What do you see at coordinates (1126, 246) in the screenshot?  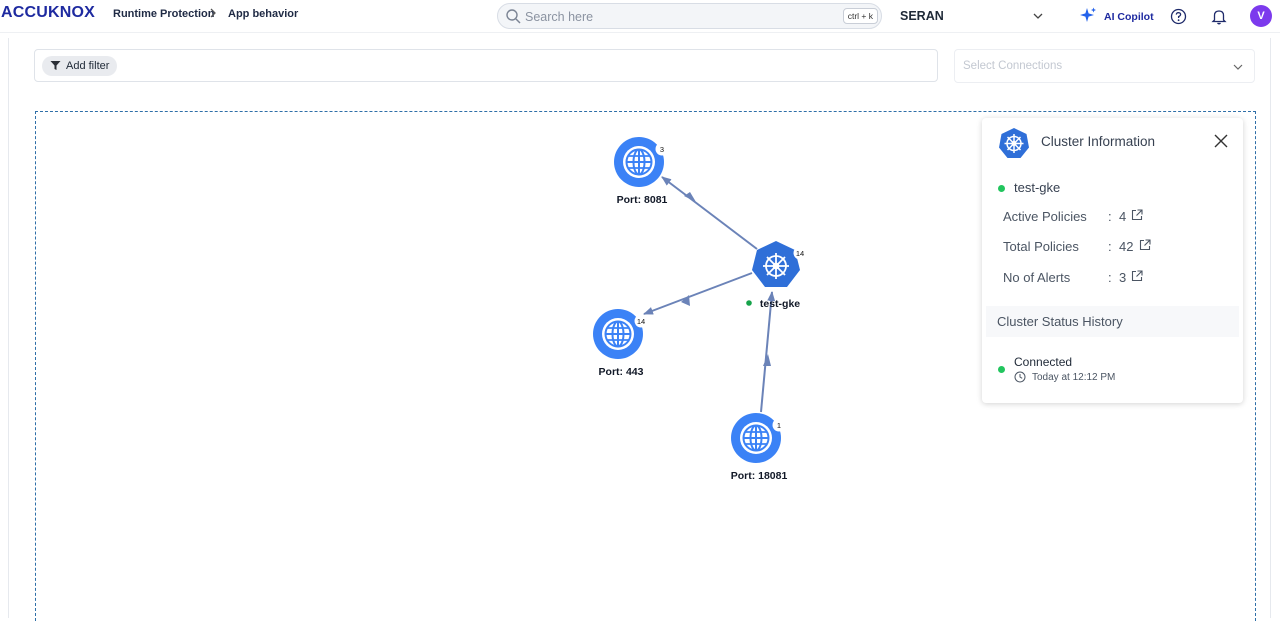 I see `total-policies-value: 42` at bounding box center [1126, 246].